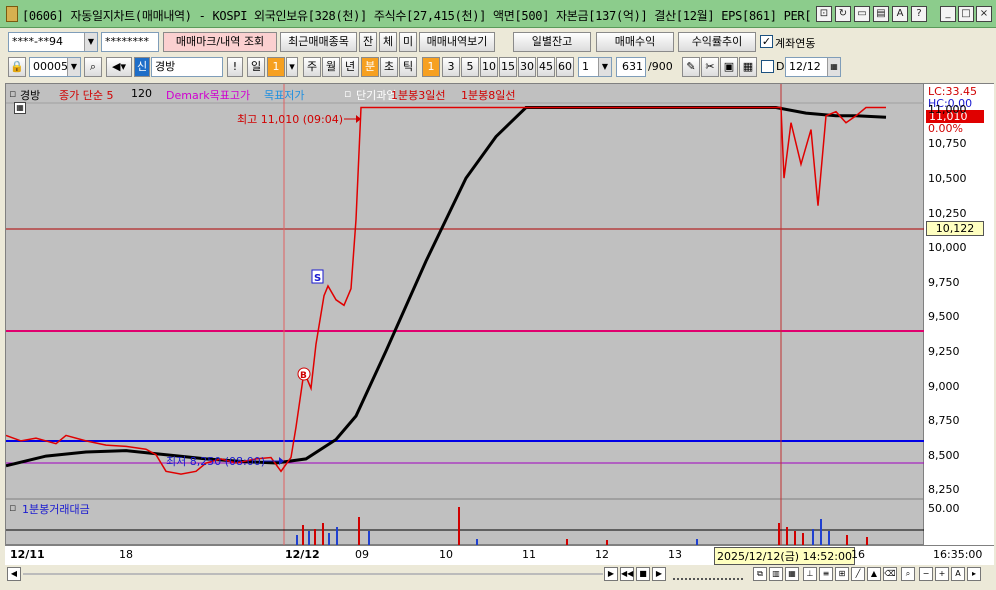 Image resolution: width=996 pixels, height=590 pixels. Describe the element at coordinates (948, 14) in the screenshot. I see `minimize-button: _` at that location.